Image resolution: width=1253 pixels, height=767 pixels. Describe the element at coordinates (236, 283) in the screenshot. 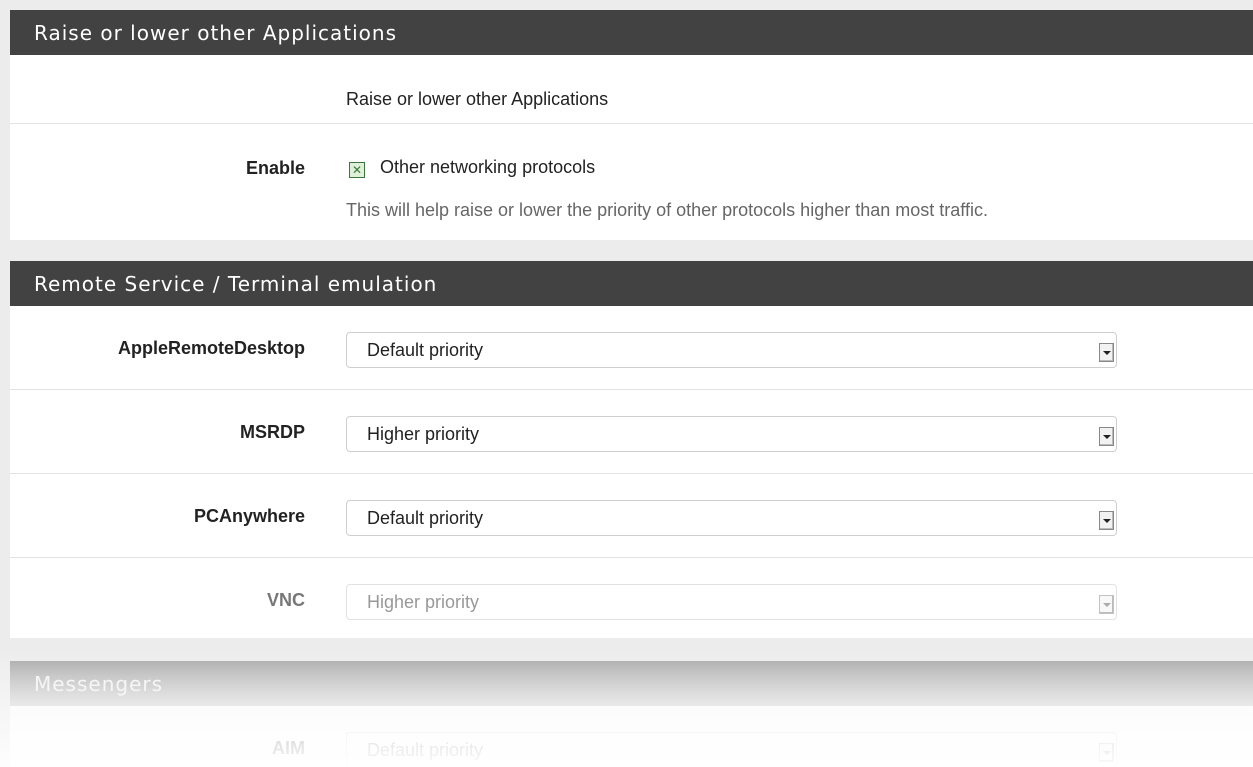

I see `section-title: Remote Service / Terminal emulation` at that location.